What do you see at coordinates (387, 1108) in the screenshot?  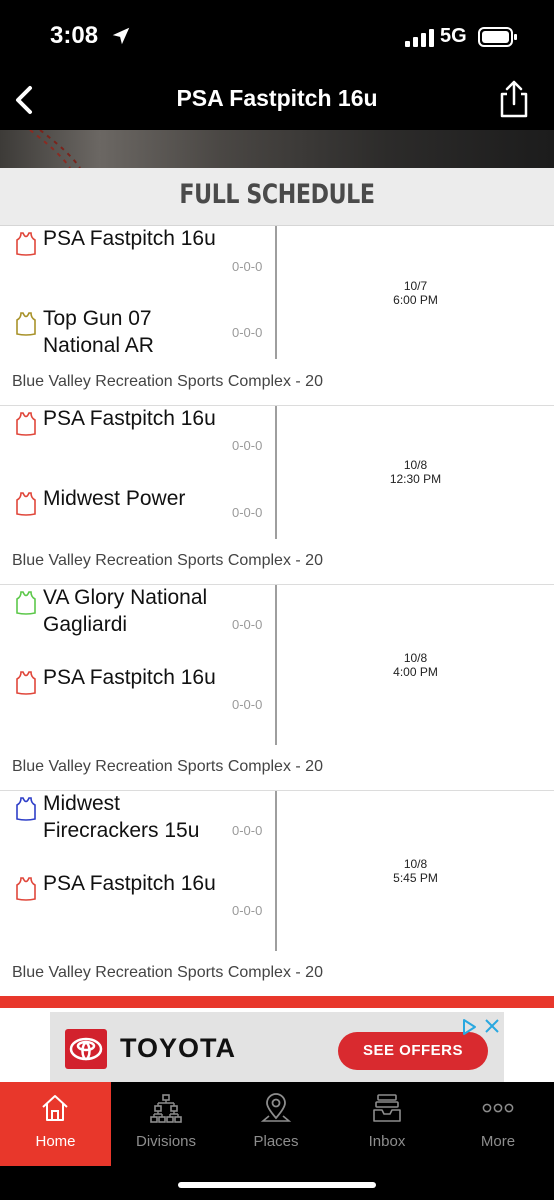 I see `inbox-tray-icon` at bounding box center [387, 1108].